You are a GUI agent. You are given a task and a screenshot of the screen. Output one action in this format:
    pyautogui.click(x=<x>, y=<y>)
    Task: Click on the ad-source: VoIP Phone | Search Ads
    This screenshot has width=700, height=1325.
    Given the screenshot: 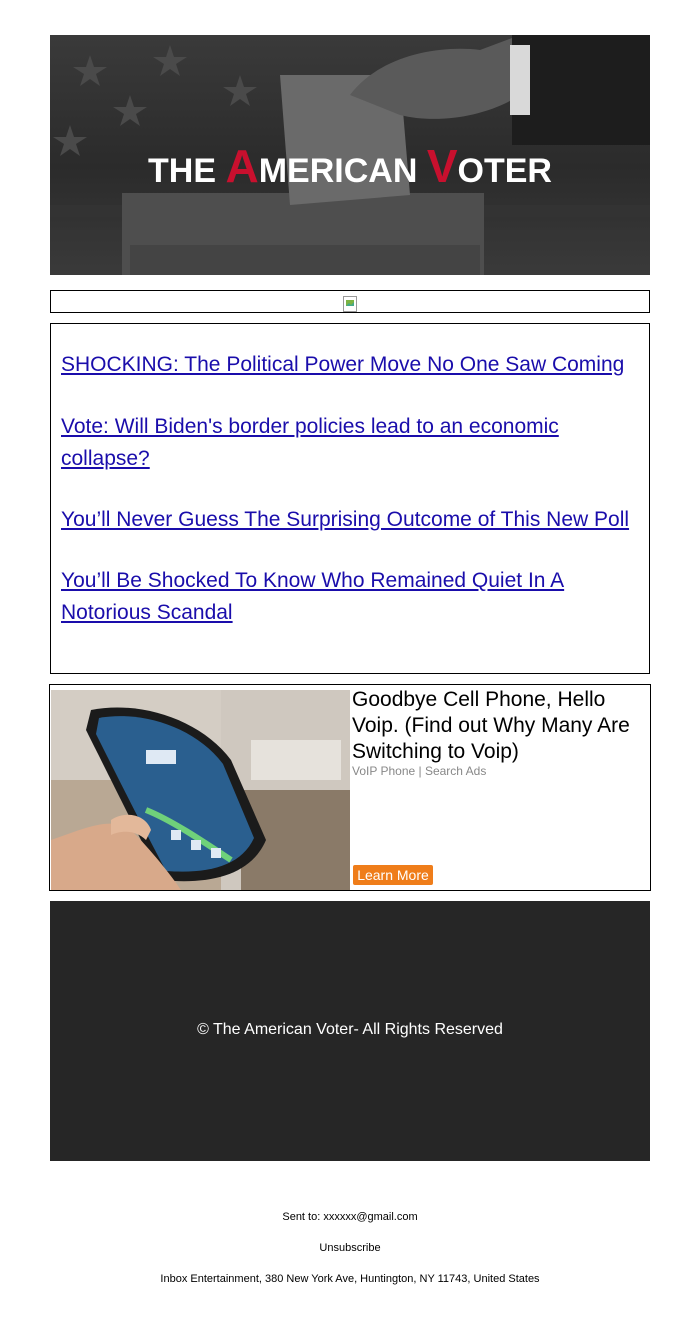 What is the action you would take?
    pyautogui.click(x=419, y=771)
    